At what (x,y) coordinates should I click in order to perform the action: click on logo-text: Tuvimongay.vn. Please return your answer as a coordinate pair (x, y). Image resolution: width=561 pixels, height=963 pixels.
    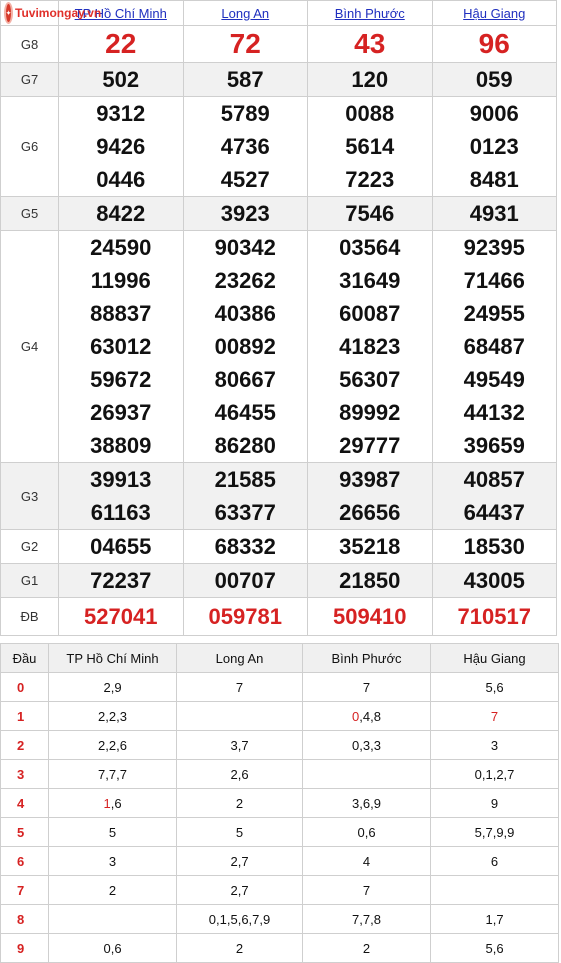
    Looking at the image, I should click on (58, 13).